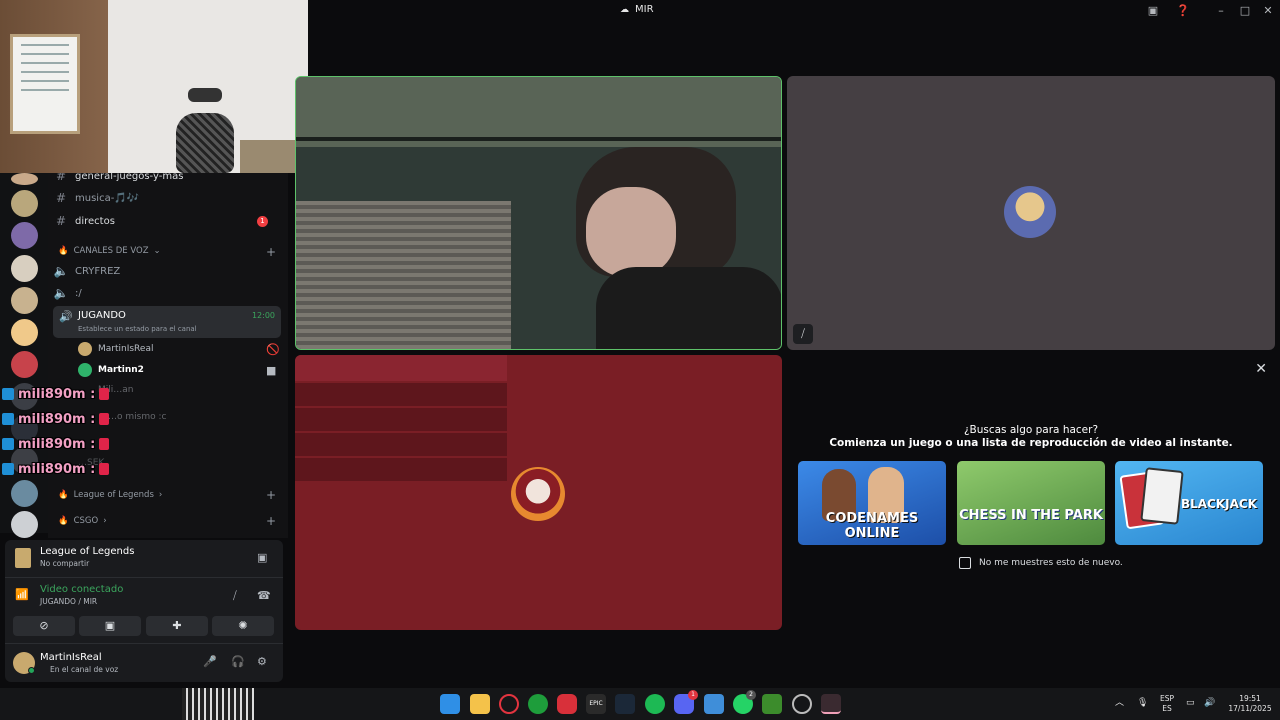 The height and width of the screenshot is (720, 1280). What do you see at coordinates (121, 370) in the screenshot?
I see `member-name: Martinn2` at bounding box center [121, 370].